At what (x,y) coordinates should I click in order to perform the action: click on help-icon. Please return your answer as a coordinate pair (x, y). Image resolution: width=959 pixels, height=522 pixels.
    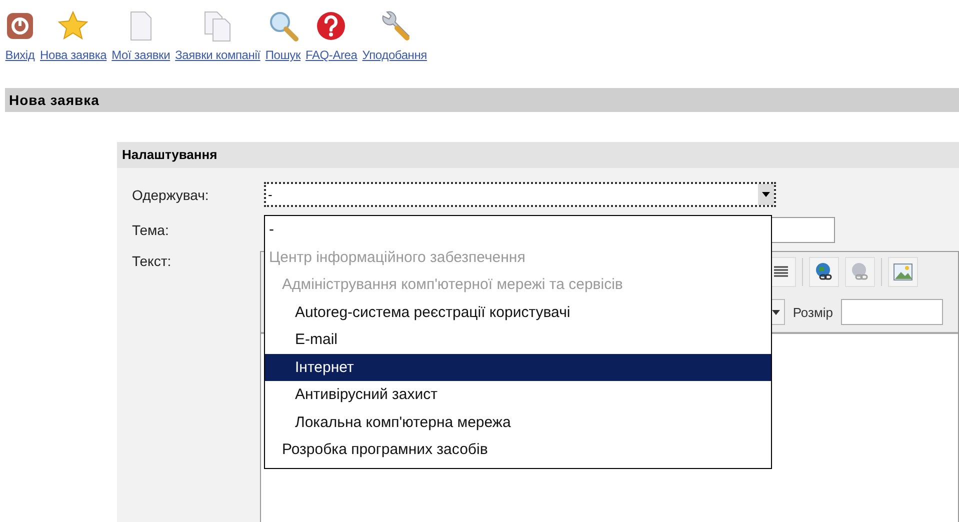
    Looking at the image, I should click on (331, 26).